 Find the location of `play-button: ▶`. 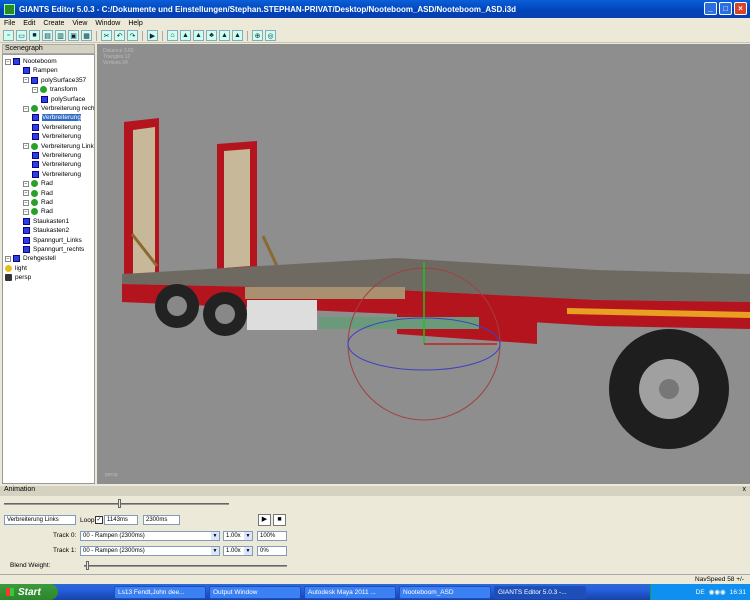

play-button: ▶ is located at coordinates (264, 520).